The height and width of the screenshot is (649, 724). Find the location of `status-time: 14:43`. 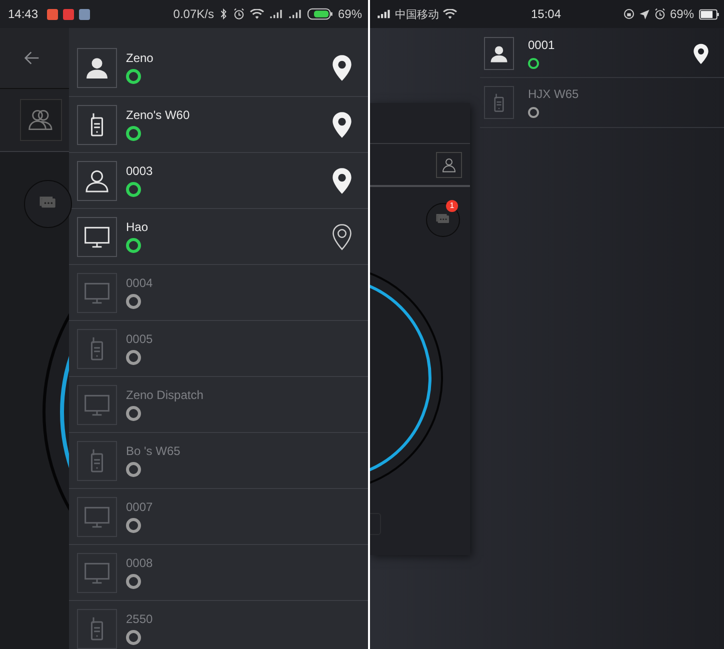

status-time: 14:43 is located at coordinates (23, 14).